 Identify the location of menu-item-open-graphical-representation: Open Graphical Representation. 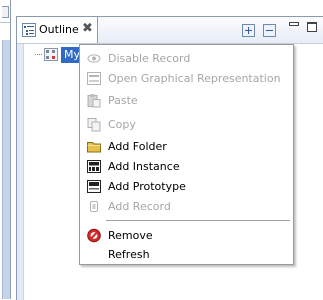
(186, 78).